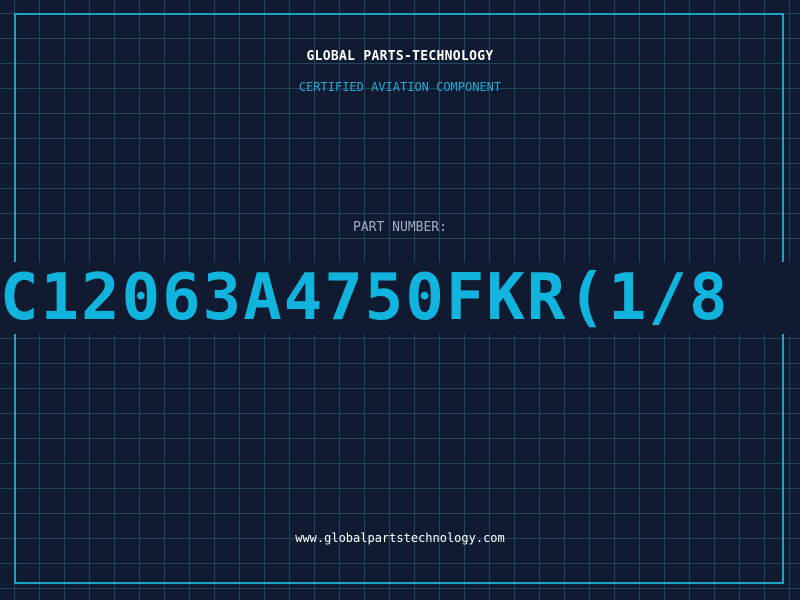 Image resolution: width=800 pixels, height=600 pixels. What do you see at coordinates (365, 298) in the screenshot?
I see `part-number-value: C12063A4750FKR(1/8` at bounding box center [365, 298].